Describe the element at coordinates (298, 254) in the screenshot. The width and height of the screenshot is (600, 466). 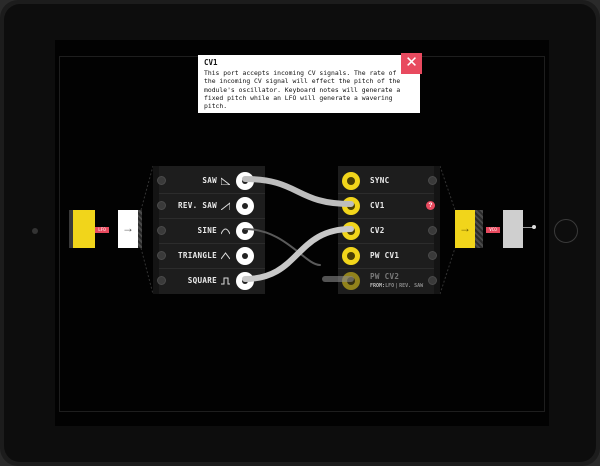
I see `cable-square-cv2` at that location.